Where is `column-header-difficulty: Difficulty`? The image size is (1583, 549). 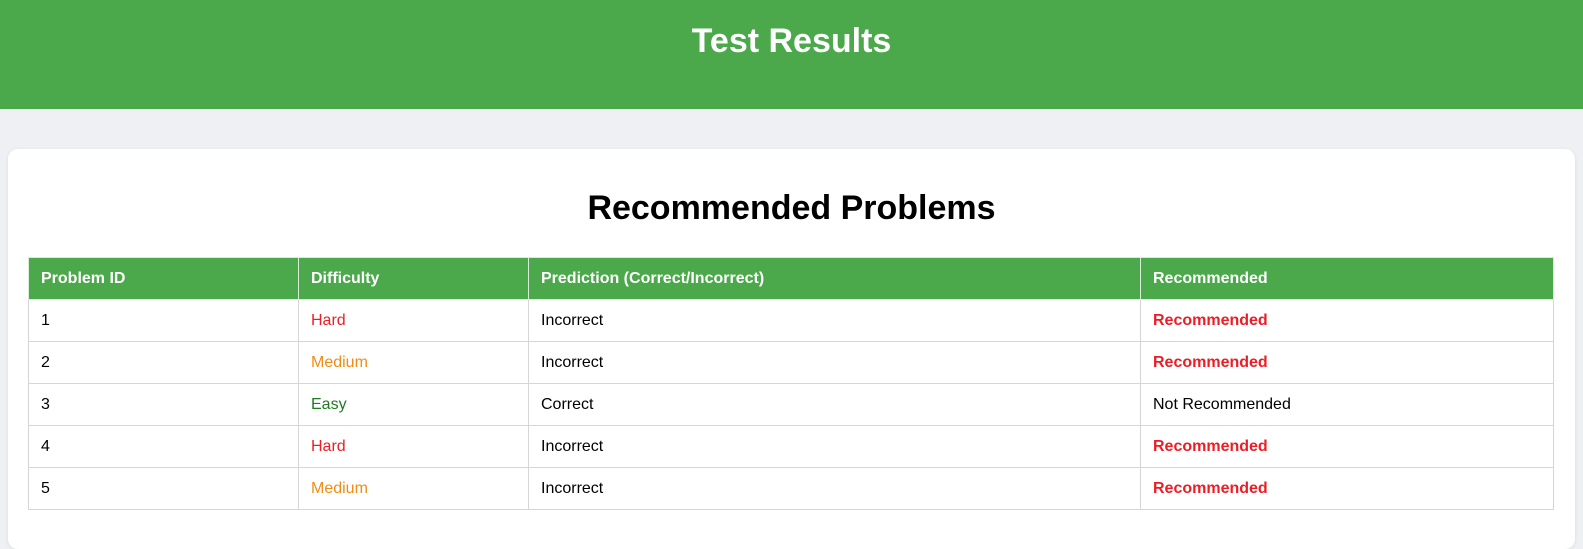
column-header-difficulty: Difficulty is located at coordinates (413, 278).